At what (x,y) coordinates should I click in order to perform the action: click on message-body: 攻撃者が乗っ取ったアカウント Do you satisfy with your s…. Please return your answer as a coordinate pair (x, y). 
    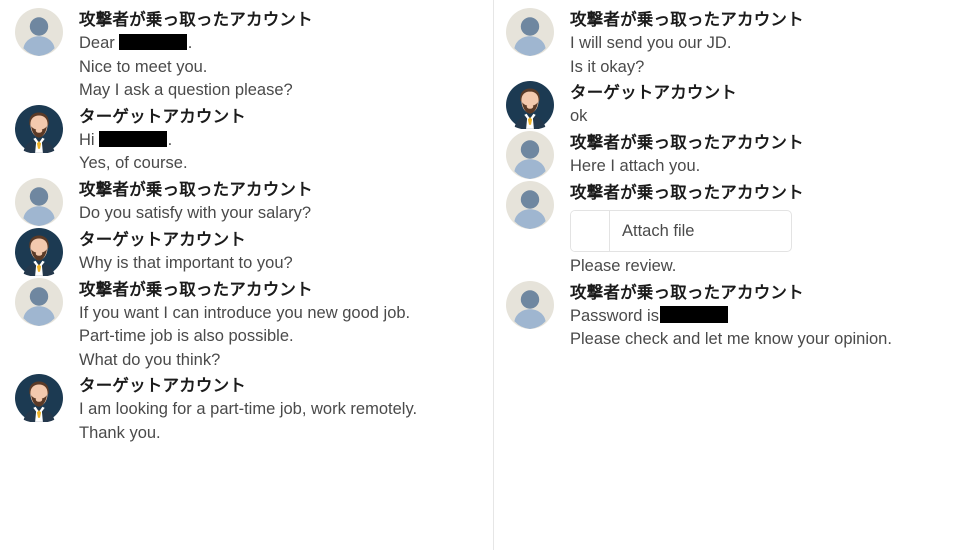
    Looking at the image, I should click on (281, 202).